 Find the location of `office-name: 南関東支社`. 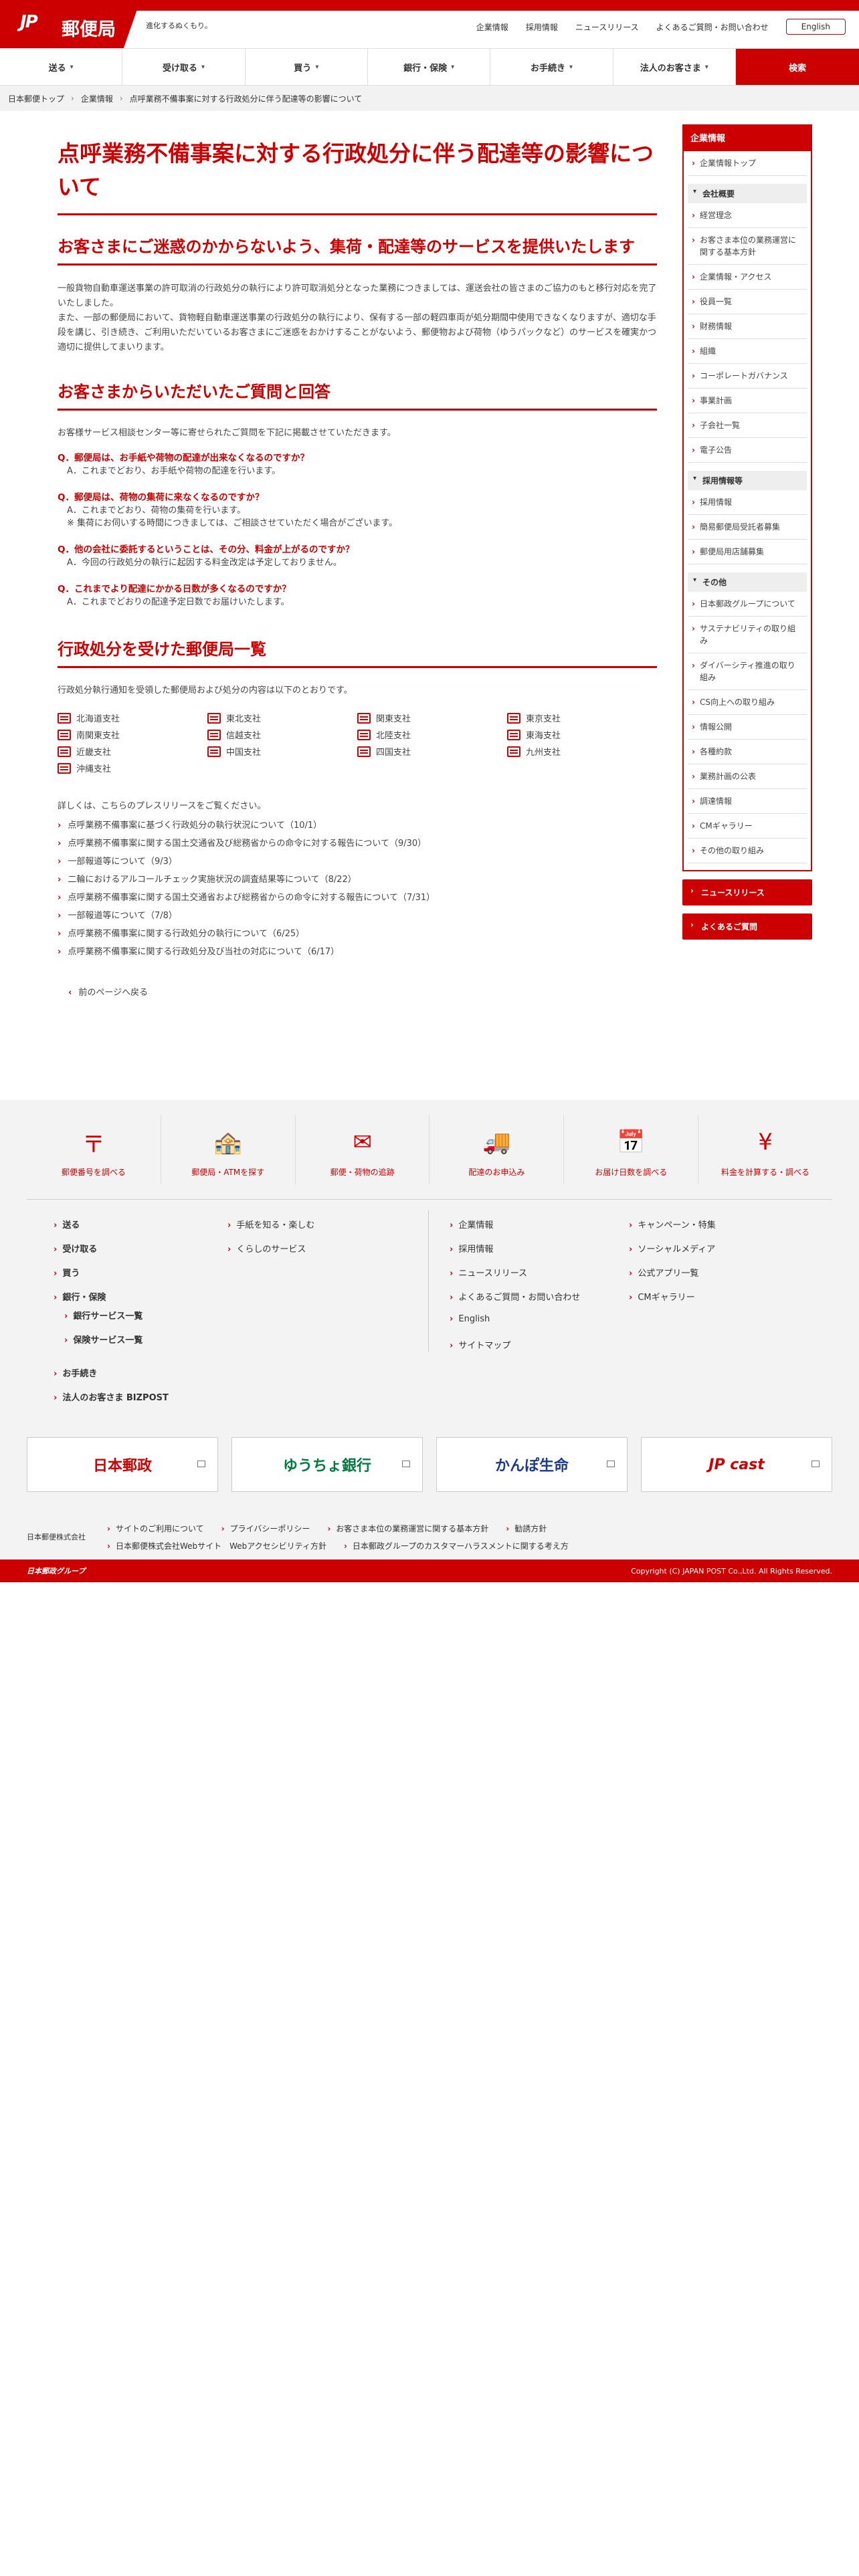

office-name: 南関東支社 is located at coordinates (98, 736).